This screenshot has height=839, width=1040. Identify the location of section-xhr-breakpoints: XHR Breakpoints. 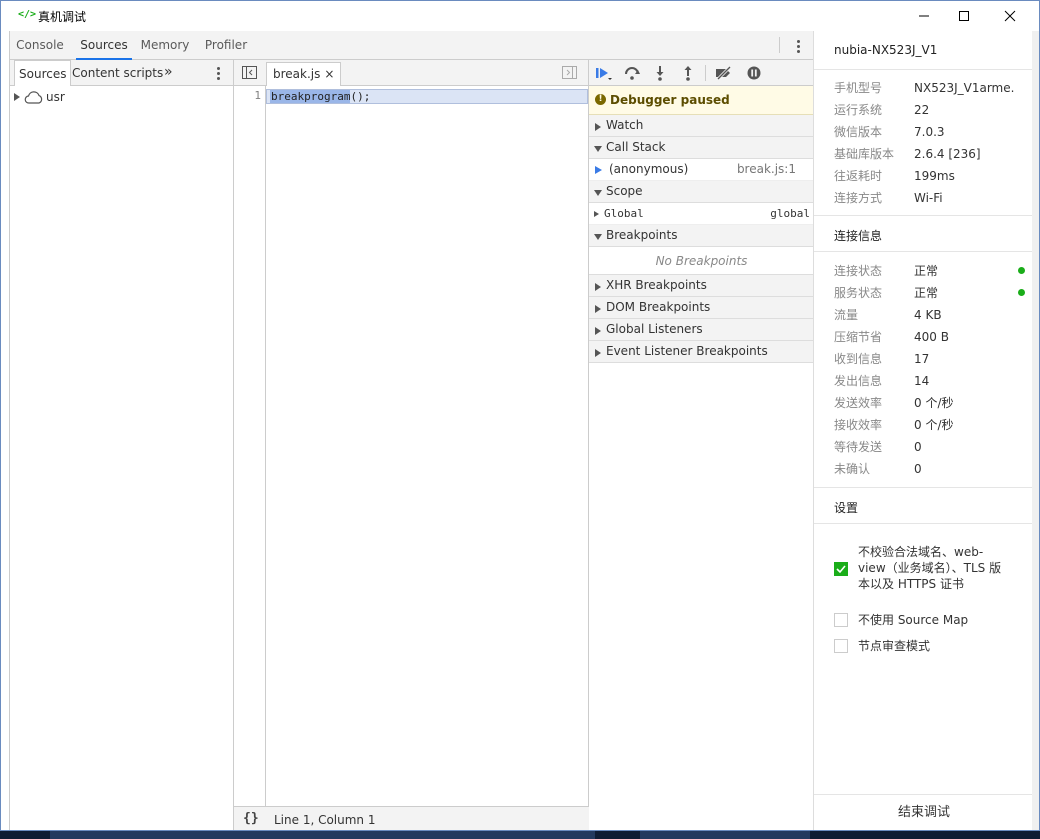
(701, 286).